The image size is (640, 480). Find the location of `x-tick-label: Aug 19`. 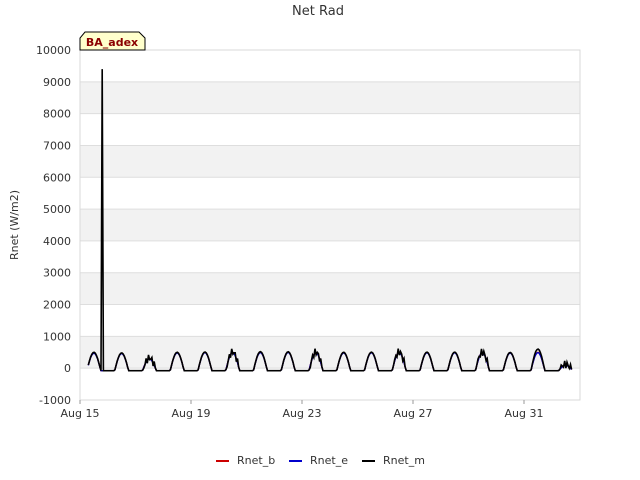

x-tick-label: Aug 19 is located at coordinates (191, 413).